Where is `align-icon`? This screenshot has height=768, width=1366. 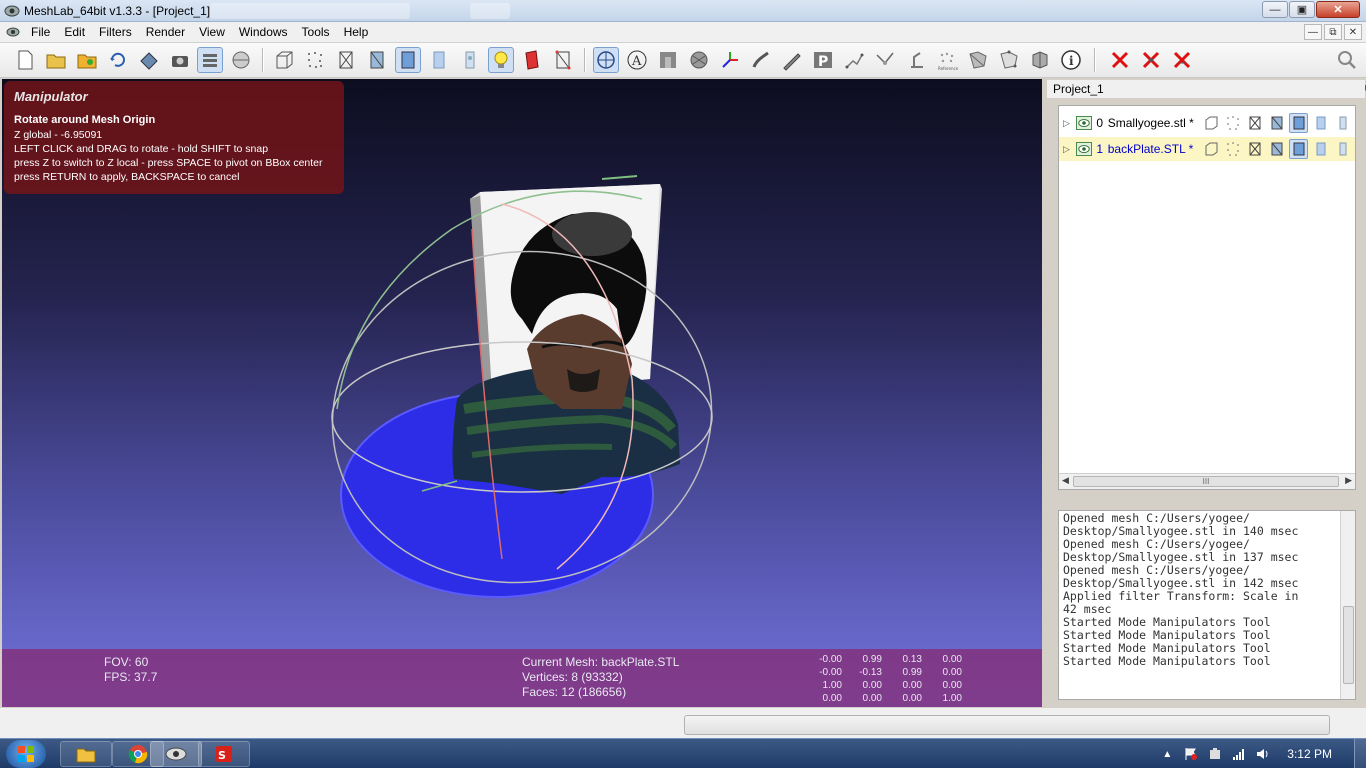
align-icon is located at coordinates (854, 60).